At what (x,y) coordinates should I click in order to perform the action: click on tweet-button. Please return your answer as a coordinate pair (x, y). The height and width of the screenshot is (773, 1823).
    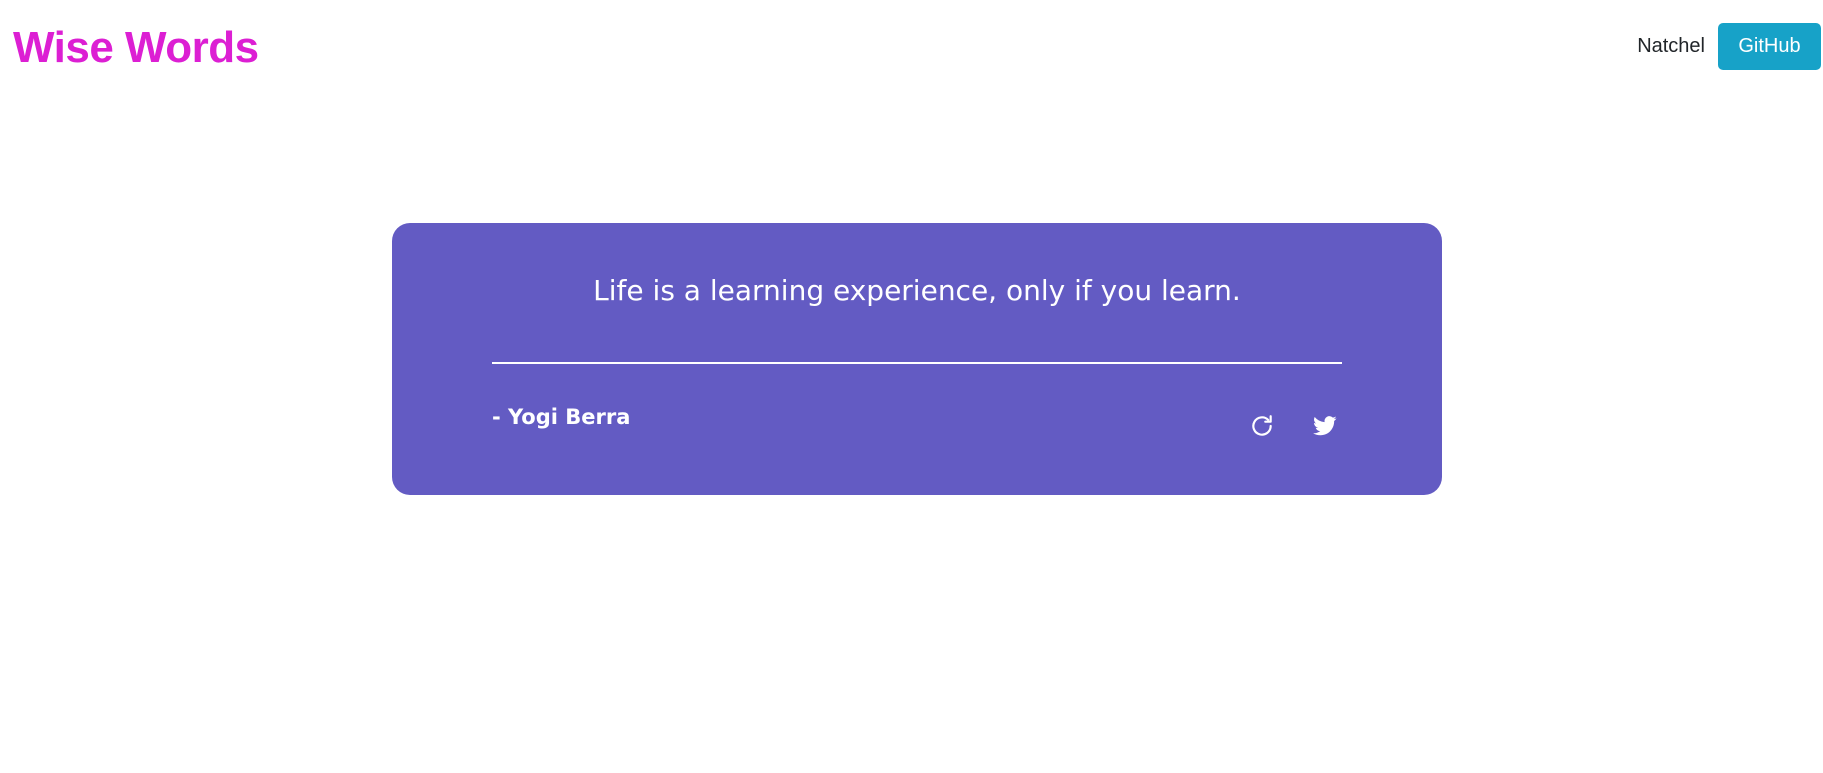
    Looking at the image, I should click on (1325, 426).